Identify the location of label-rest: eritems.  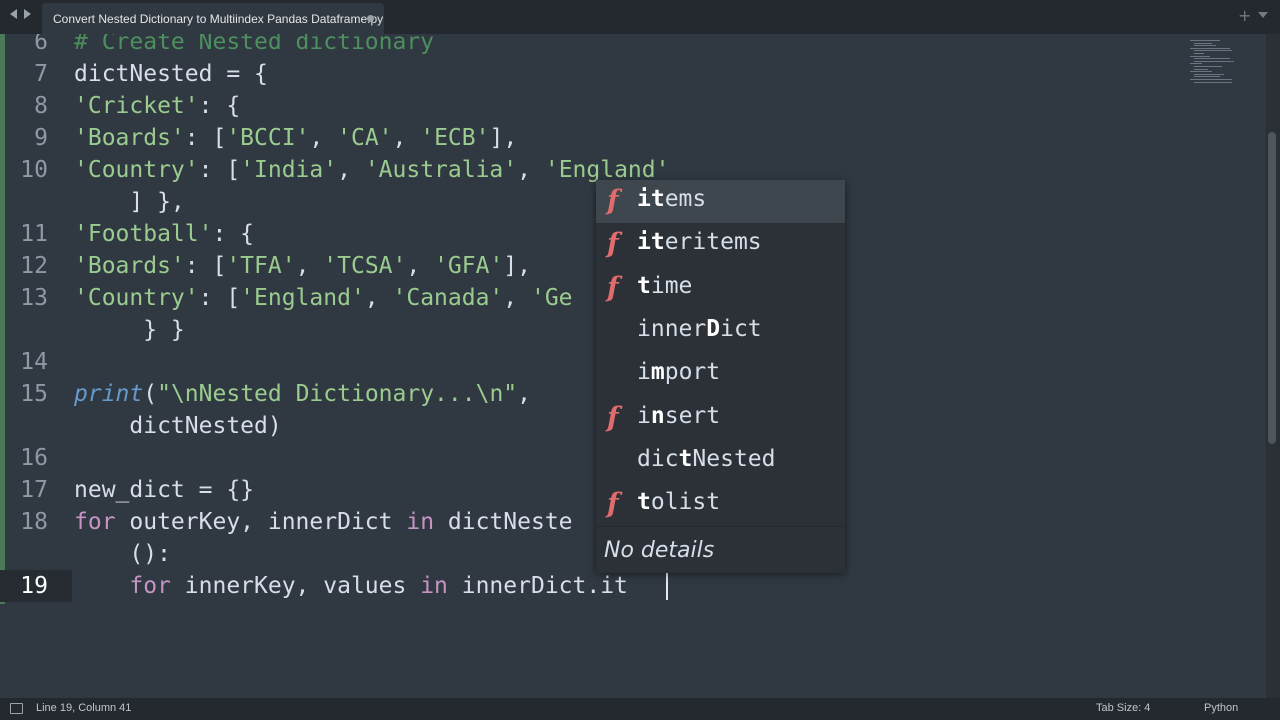
(713, 242).